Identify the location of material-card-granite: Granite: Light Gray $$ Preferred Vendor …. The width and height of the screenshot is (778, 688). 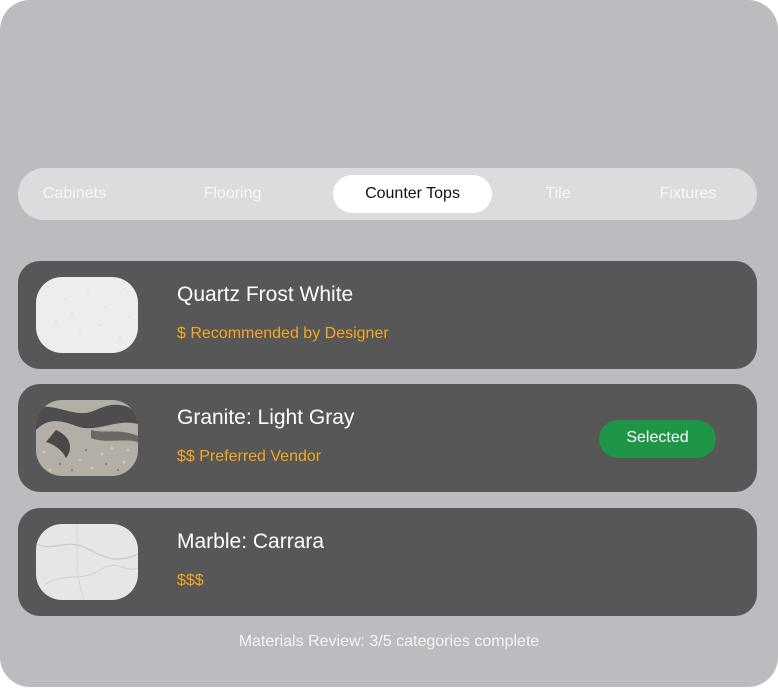
(387, 438).